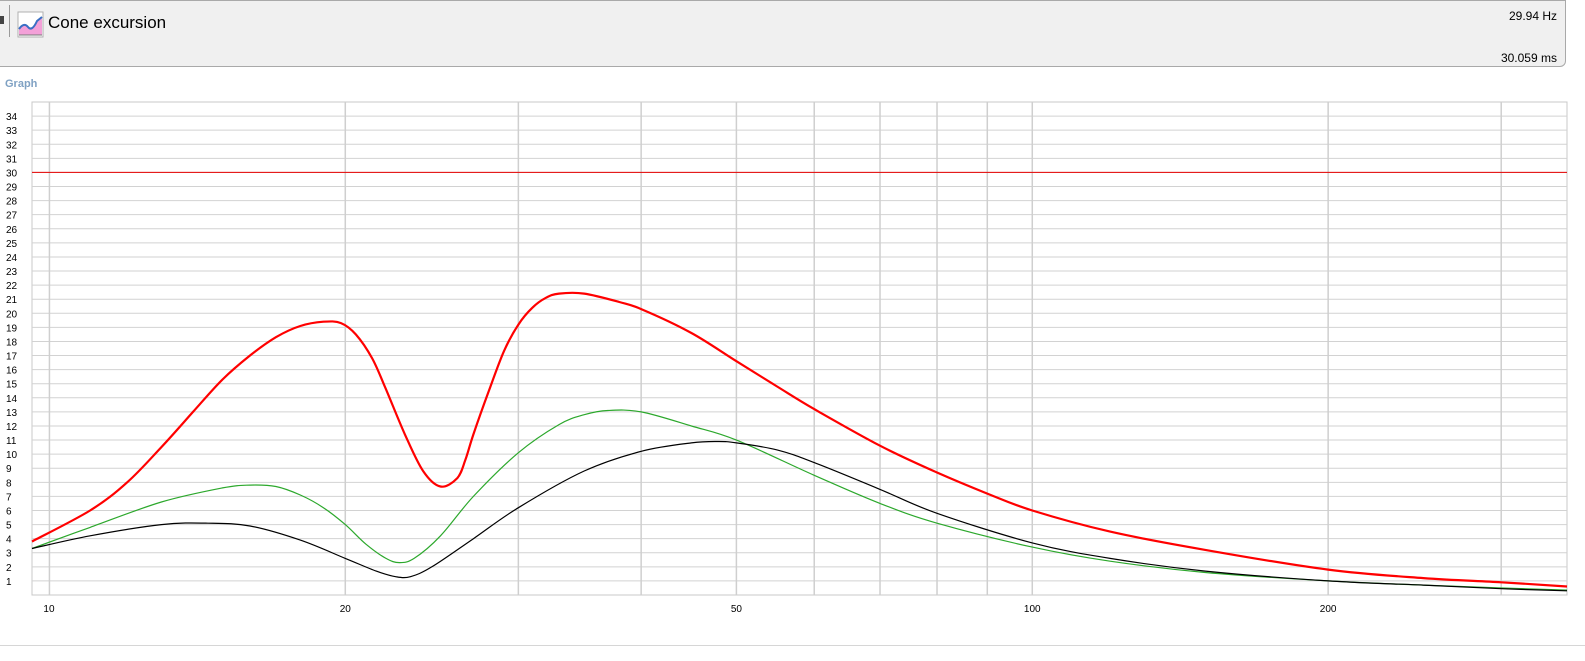 The height and width of the screenshot is (661, 1585). What do you see at coordinates (9, 497) in the screenshot?
I see `y-tick-label: 7` at bounding box center [9, 497].